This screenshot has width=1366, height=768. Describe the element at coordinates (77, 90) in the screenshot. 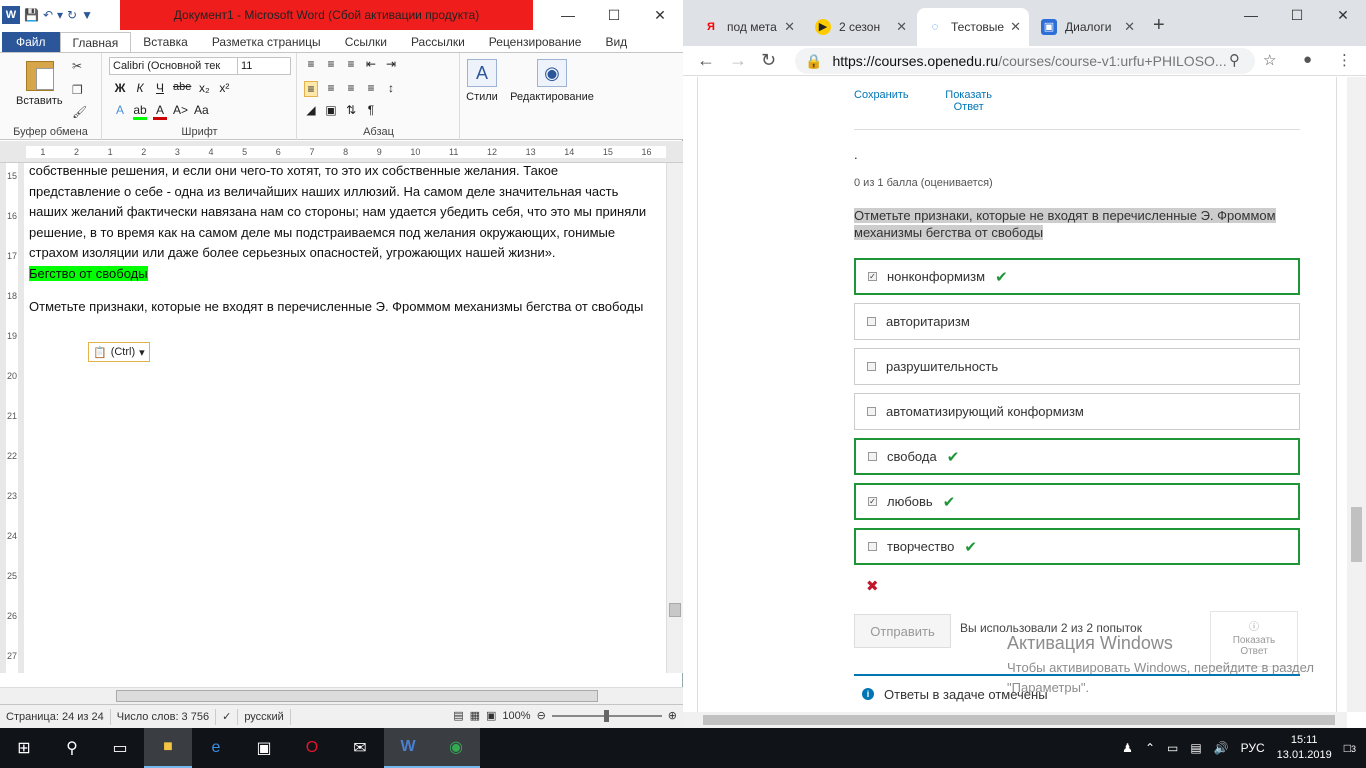

I see `copy-icon: ❐` at that location.